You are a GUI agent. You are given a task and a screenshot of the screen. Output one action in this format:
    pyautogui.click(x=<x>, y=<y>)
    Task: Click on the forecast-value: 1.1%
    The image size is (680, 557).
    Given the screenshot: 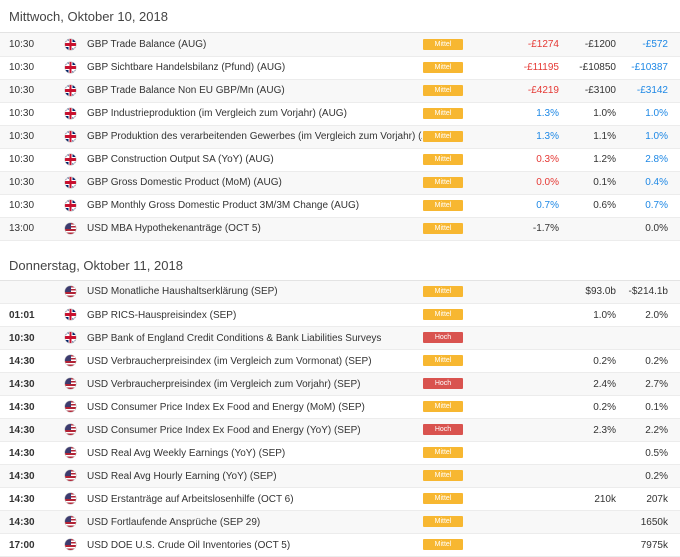 What is the action you would take?
    pyautogui.click(x=593, y=136)
    